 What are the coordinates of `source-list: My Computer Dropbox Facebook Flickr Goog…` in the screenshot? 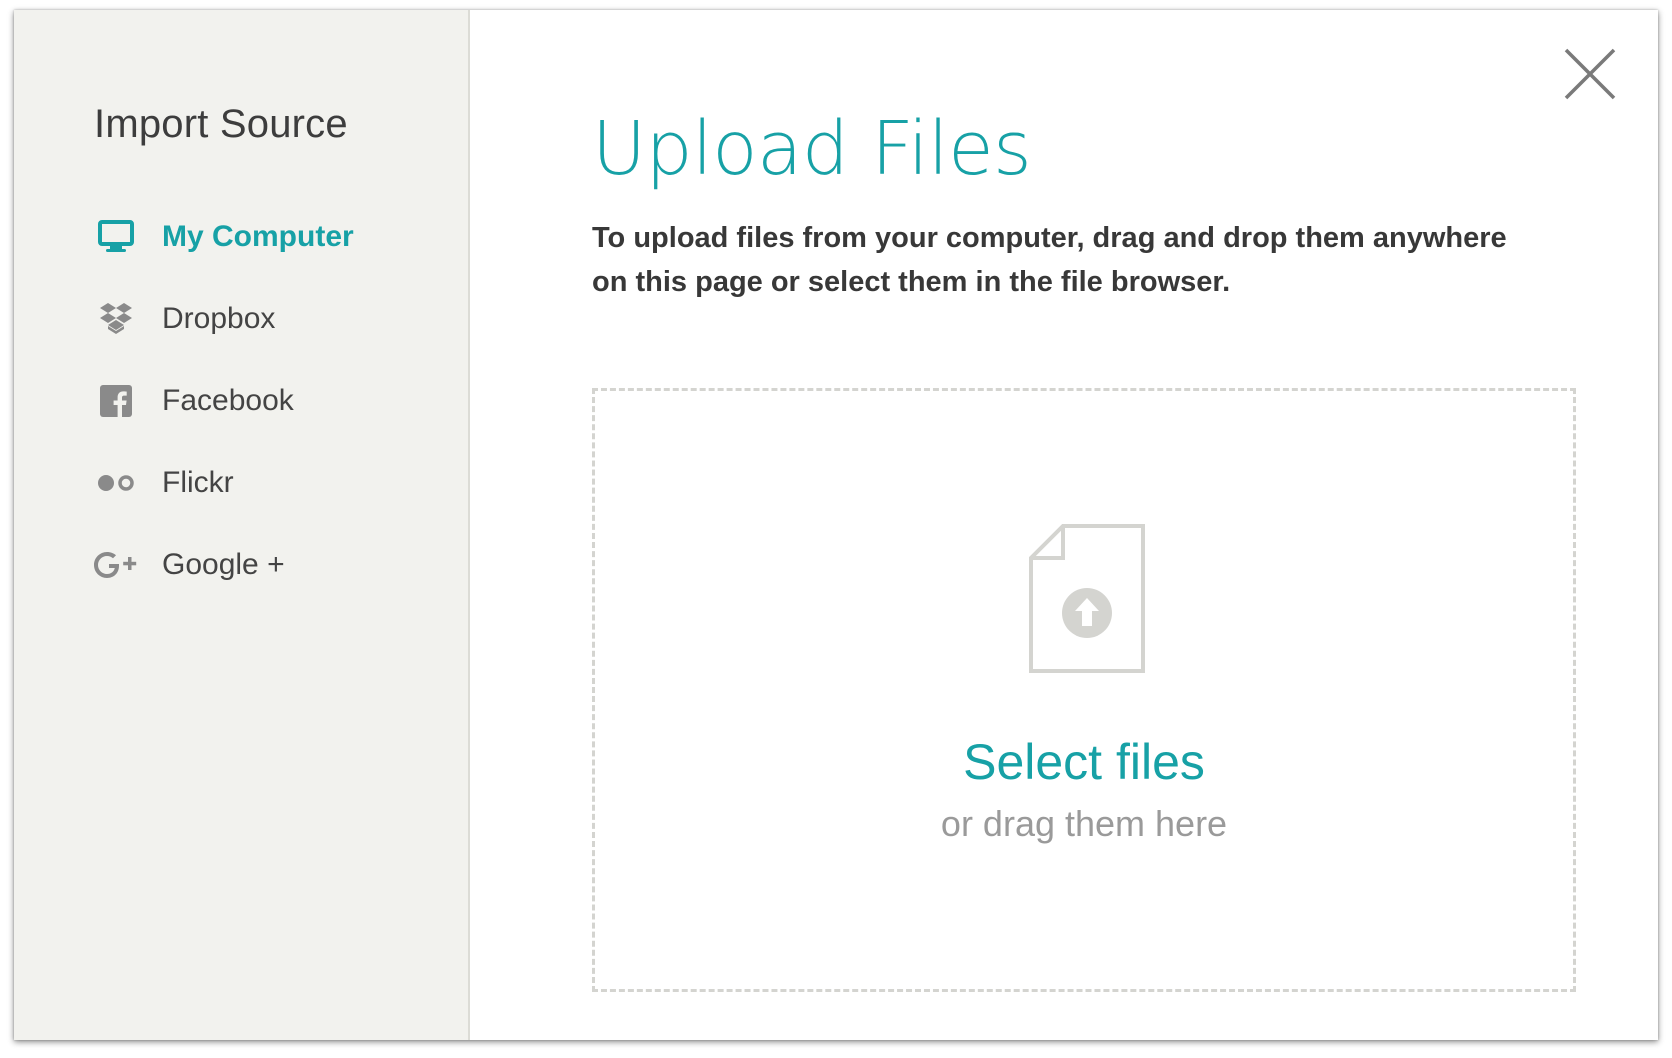 It's located at (223, 401).